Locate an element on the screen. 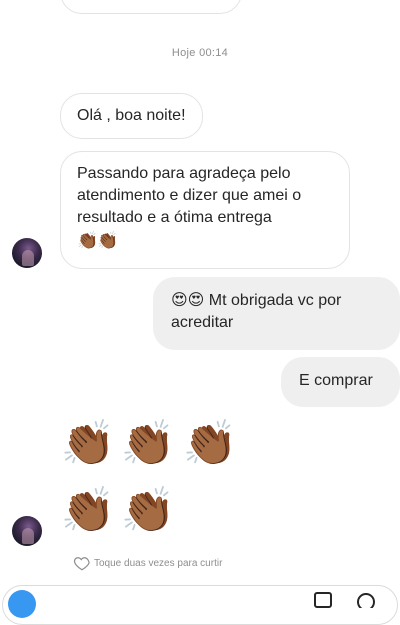 The image size is (400, 625). incoming-message-bubble: Olá , boa noite! is located at coordinates (131, 116).